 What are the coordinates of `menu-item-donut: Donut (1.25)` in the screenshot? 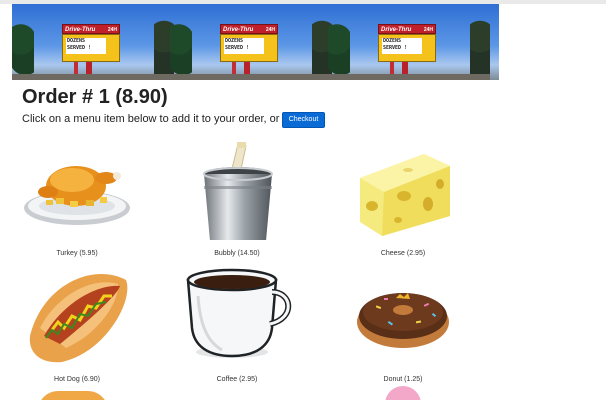 It's located at (403, 329).